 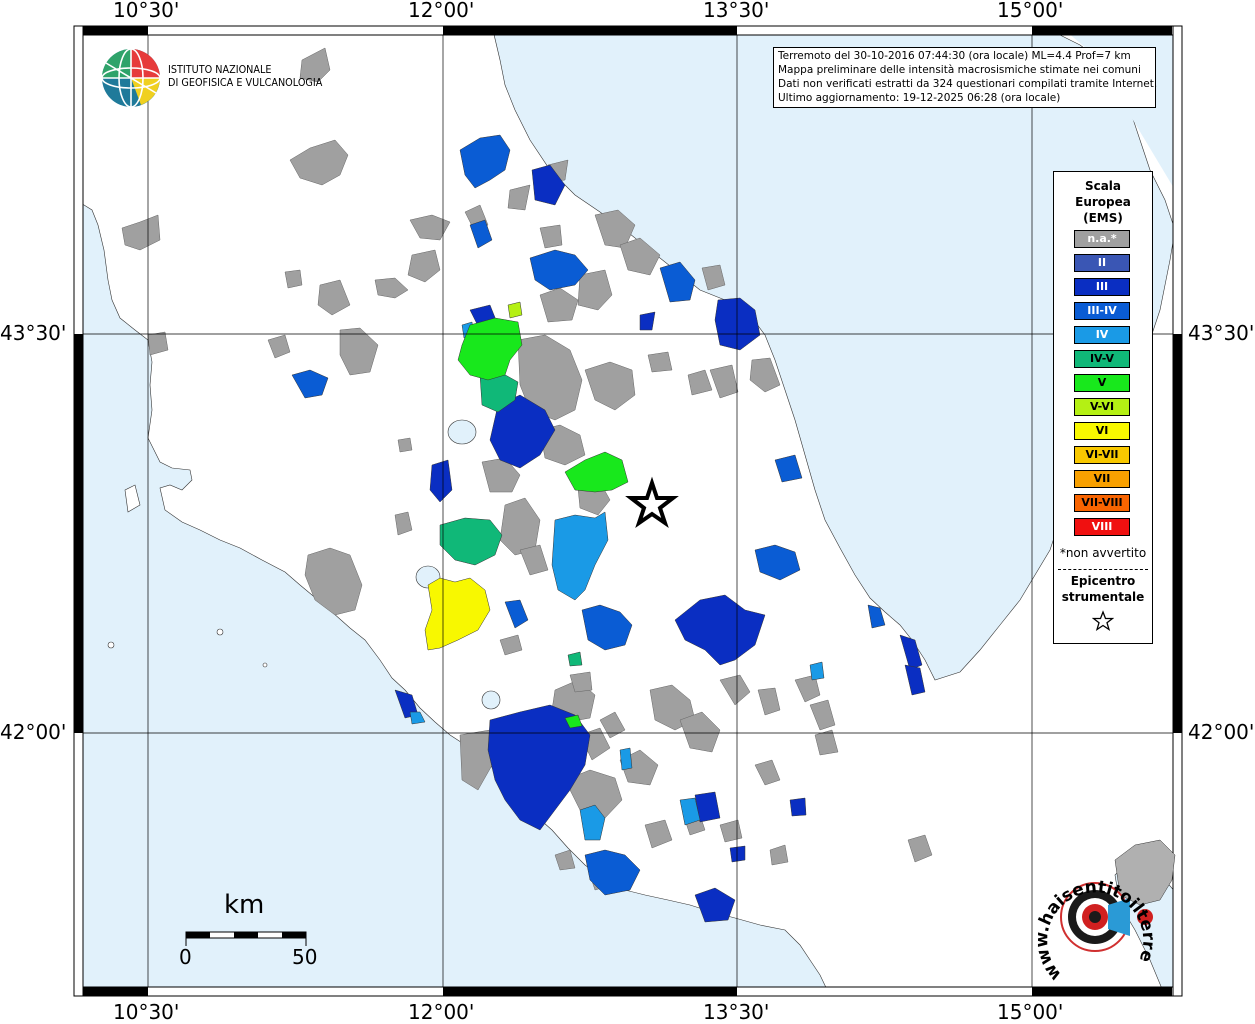 What do you see at coordinates (146, 1012) in the screenshot?
I see `lon-label-bottom-1: 10°30'` at bounding box center [146, 1012].